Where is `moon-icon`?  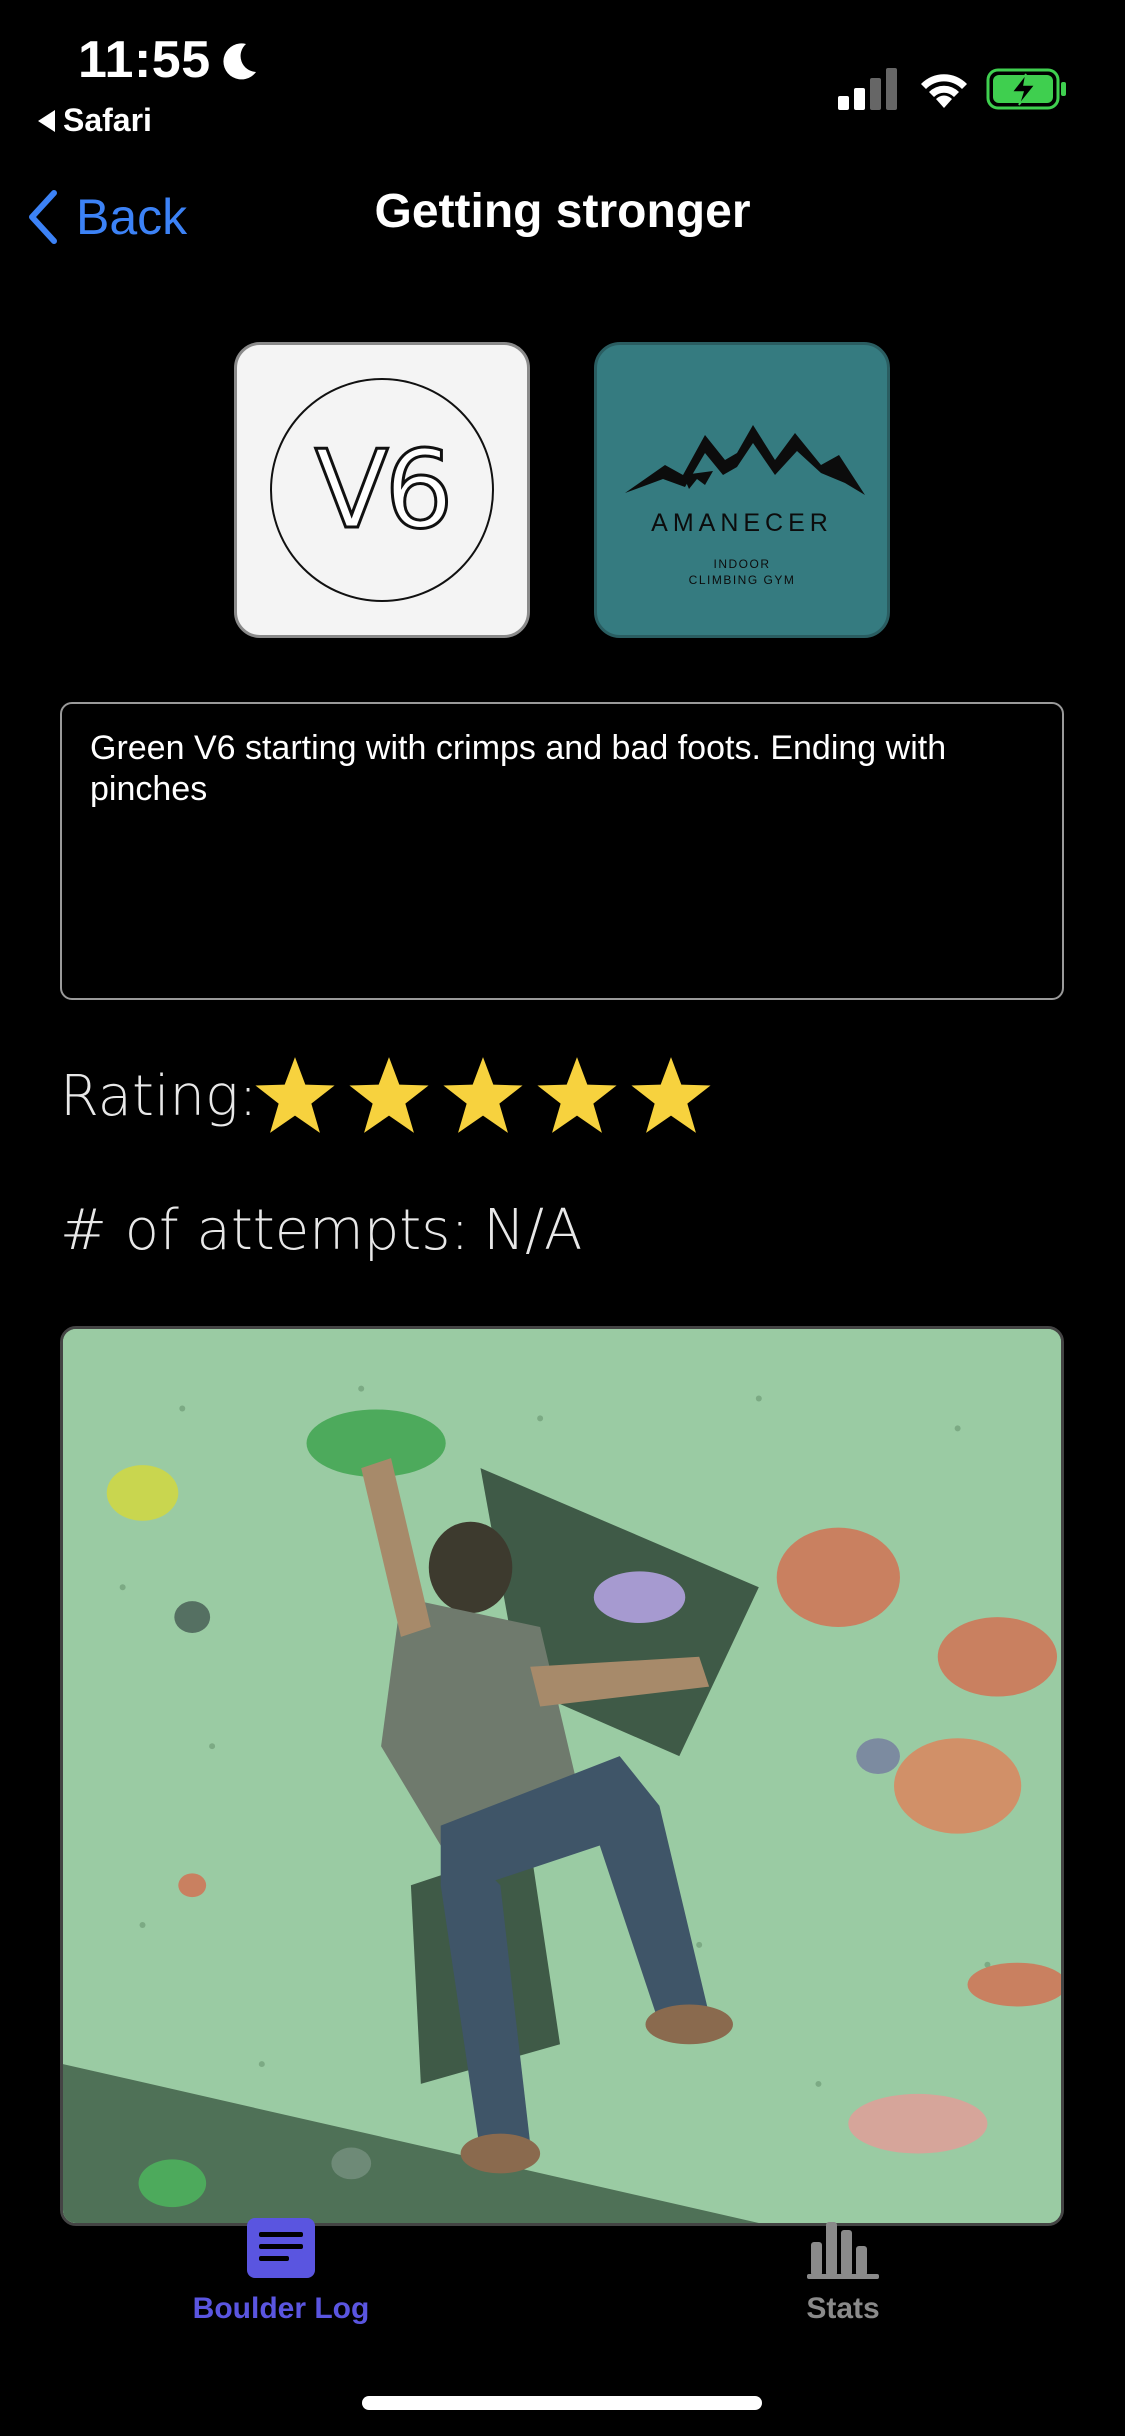
moon-icon is located at coordinates (239, 61).